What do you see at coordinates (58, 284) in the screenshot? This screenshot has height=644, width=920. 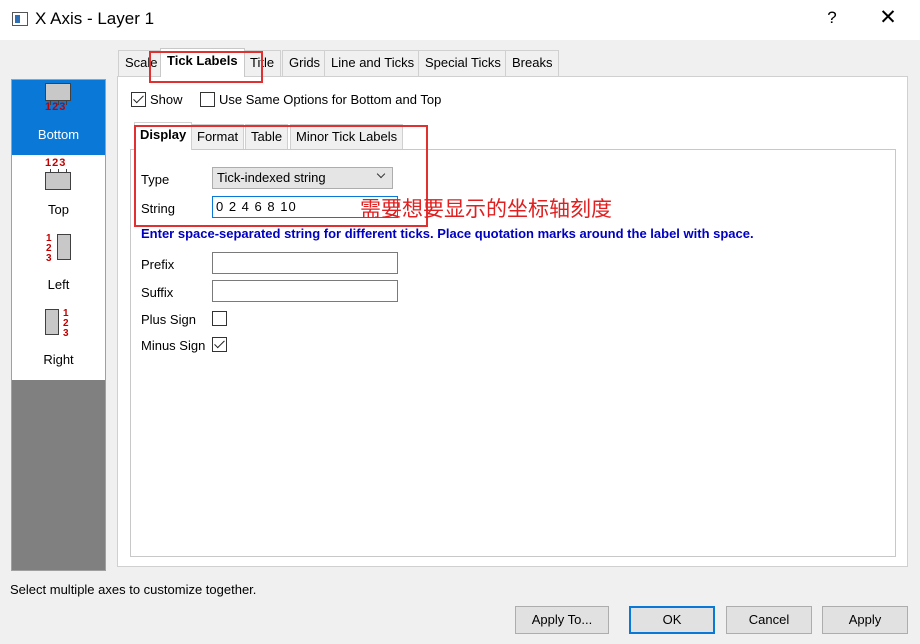 I see `axis-item-label: Left` at bounding box center [58, 284].